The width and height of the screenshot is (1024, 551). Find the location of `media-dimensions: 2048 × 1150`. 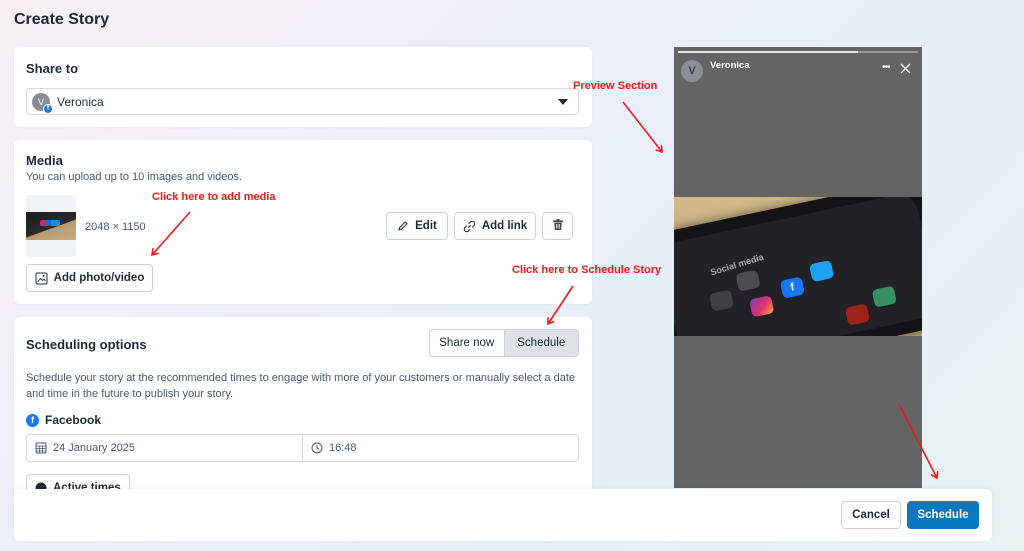

media-dimensions: 2048 × 1150 is located at coordinates (115, 227).